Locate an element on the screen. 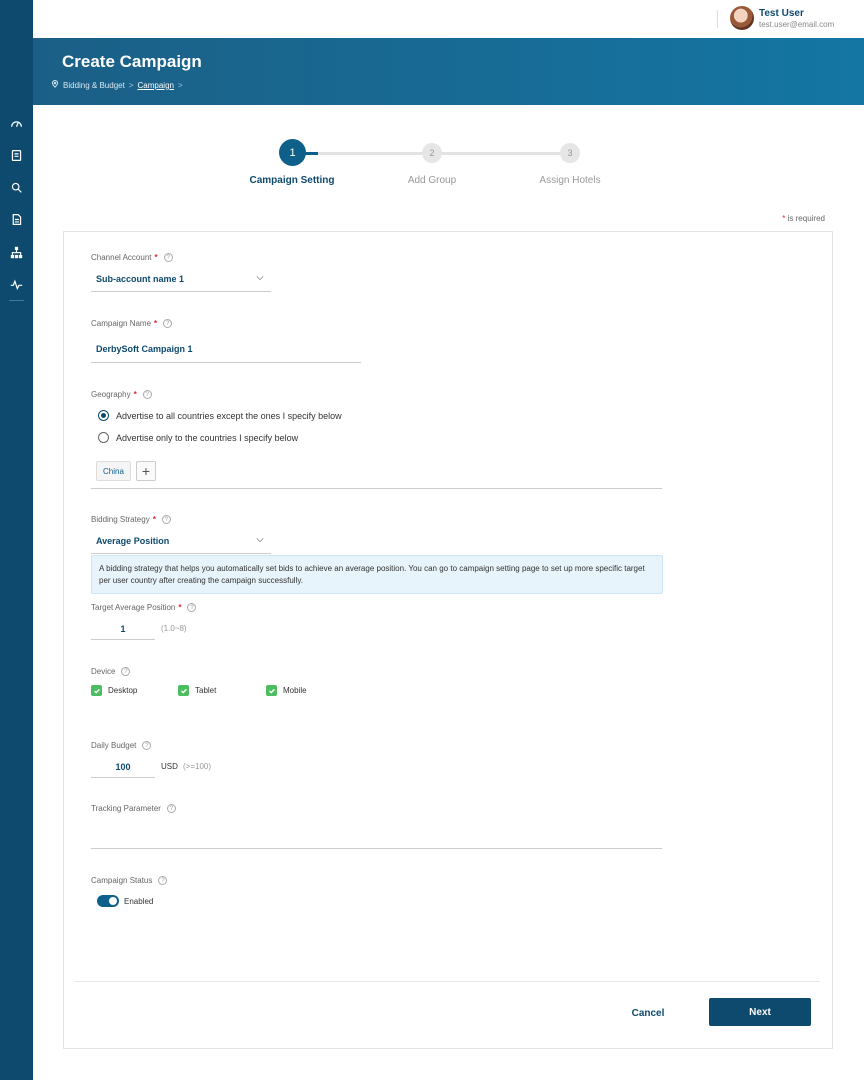 Image resolution: width=864 pixels, height=1080 pixels. geography-underline is located at coordinates (376, 488).